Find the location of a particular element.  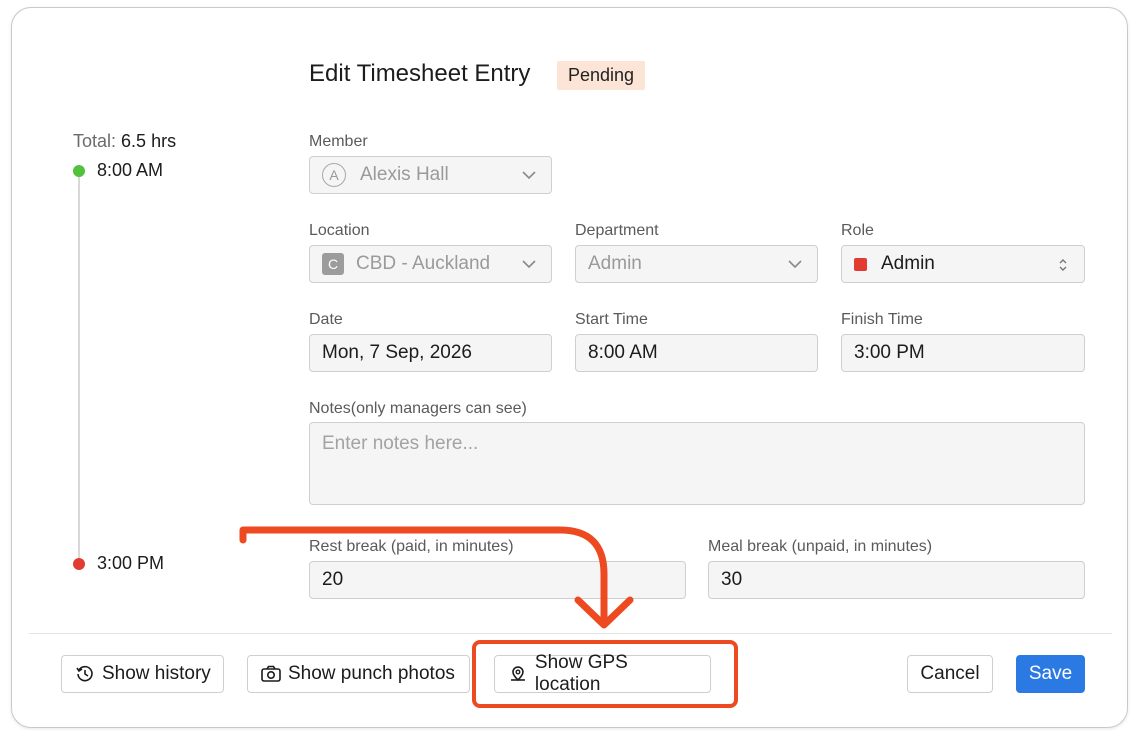

member-select: A Alexis Hall is located at coordinates (430, 175).